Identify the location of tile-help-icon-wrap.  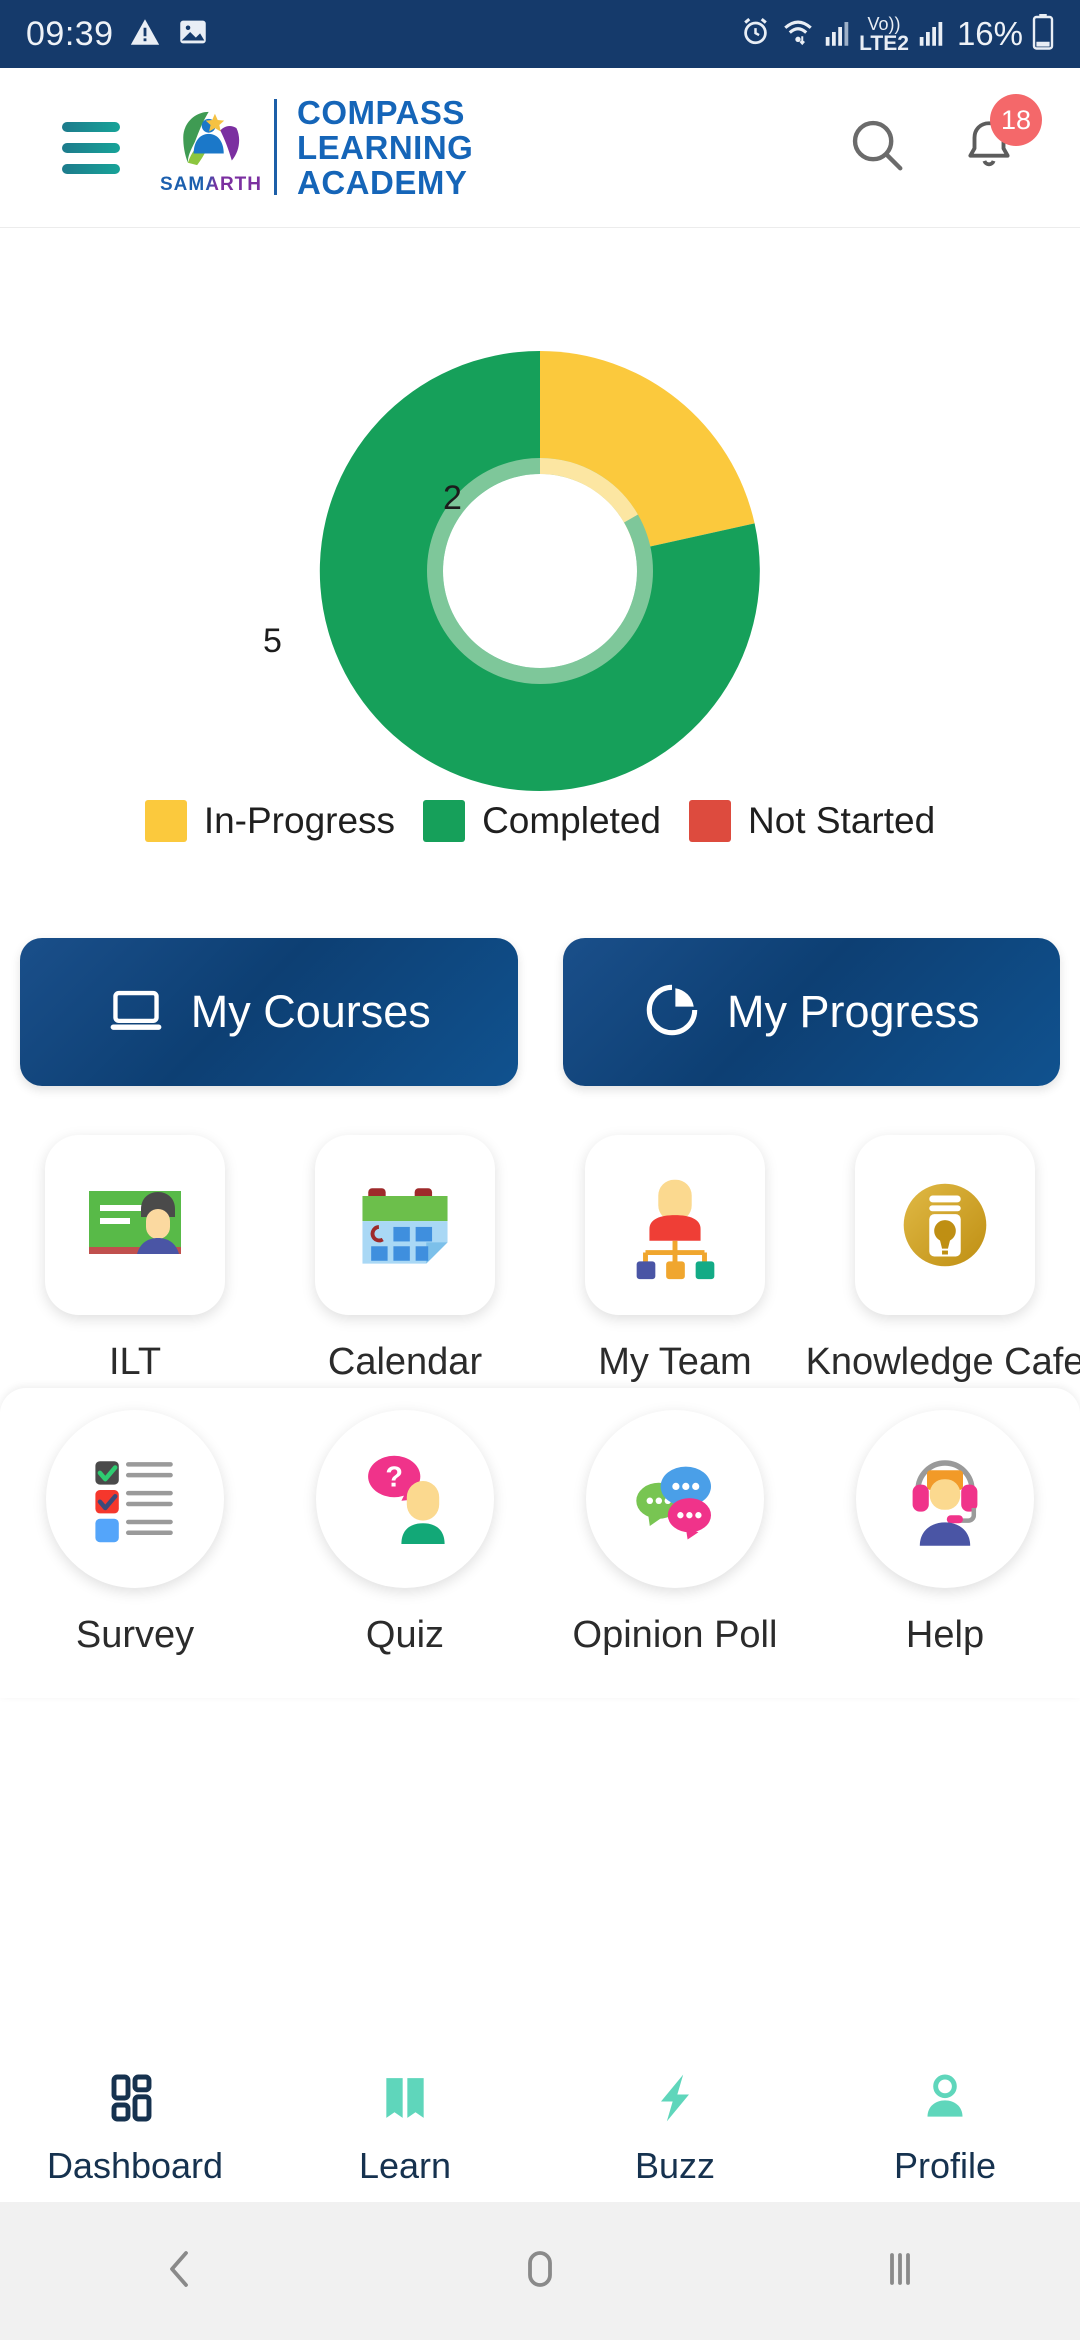
(945, 1499).